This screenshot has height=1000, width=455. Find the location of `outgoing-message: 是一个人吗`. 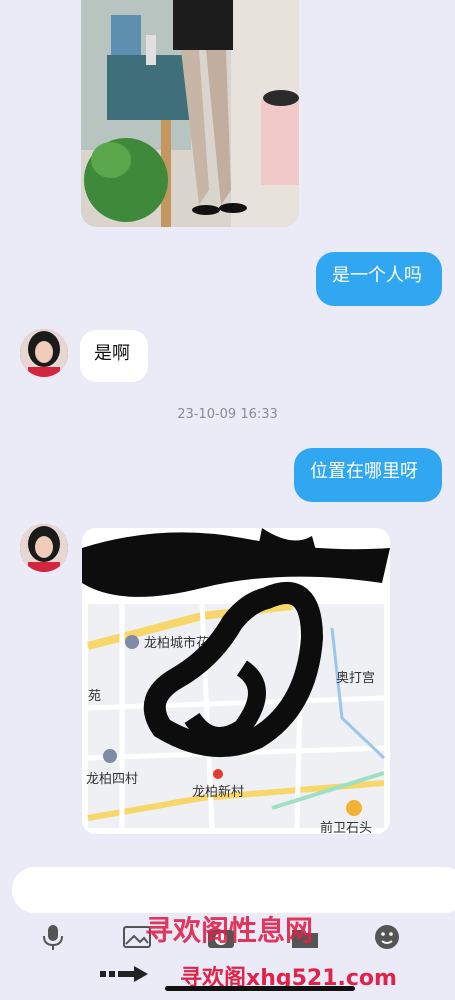

outgoing-message: 是一个人吗 is located at coordinates (379, 279).